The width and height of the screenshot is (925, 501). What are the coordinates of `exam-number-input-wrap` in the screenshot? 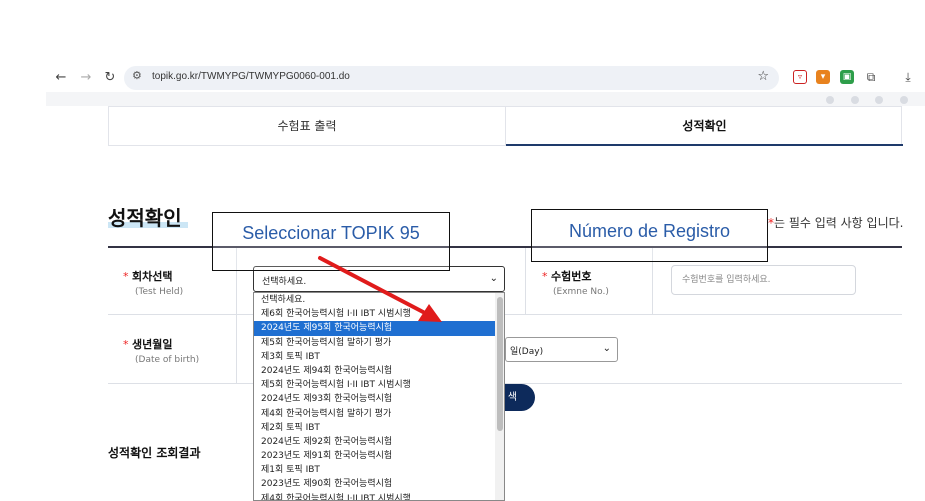 It's located at (763, 280).